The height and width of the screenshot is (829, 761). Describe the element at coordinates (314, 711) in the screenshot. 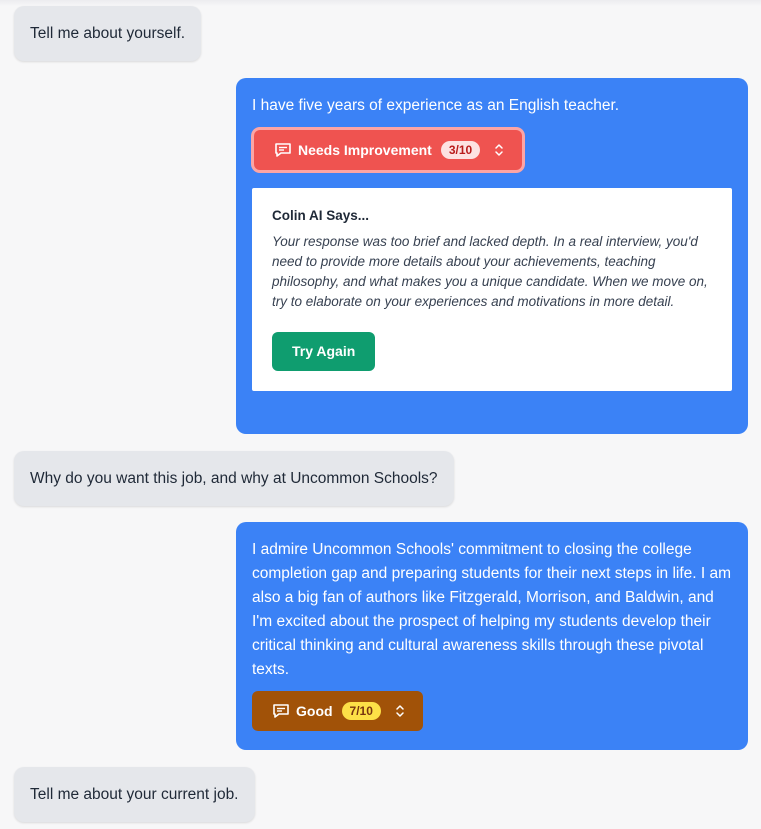

I see `rating-label: Good` at that location.